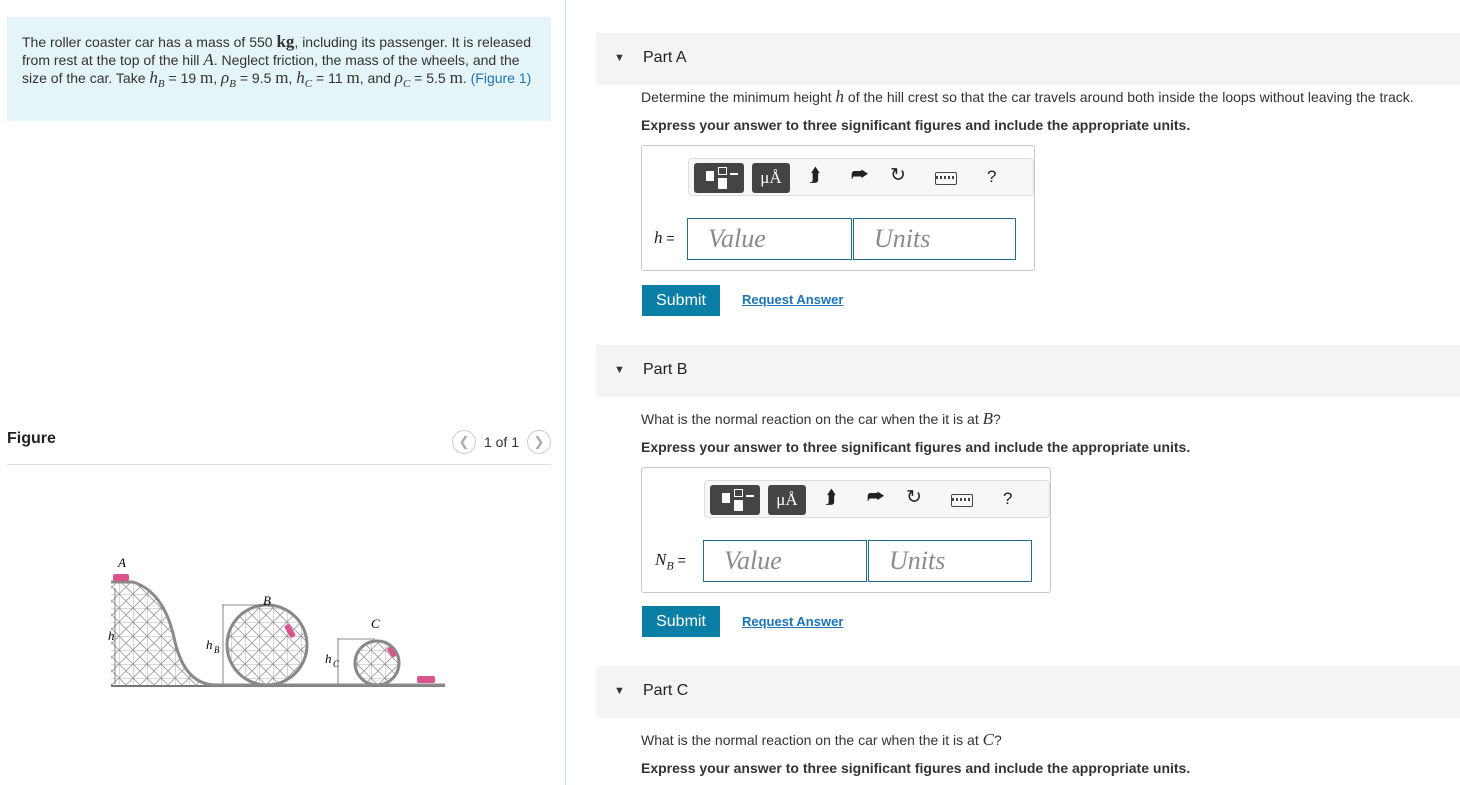  I want to click on label-hB-sub: B, so click(217, 650).